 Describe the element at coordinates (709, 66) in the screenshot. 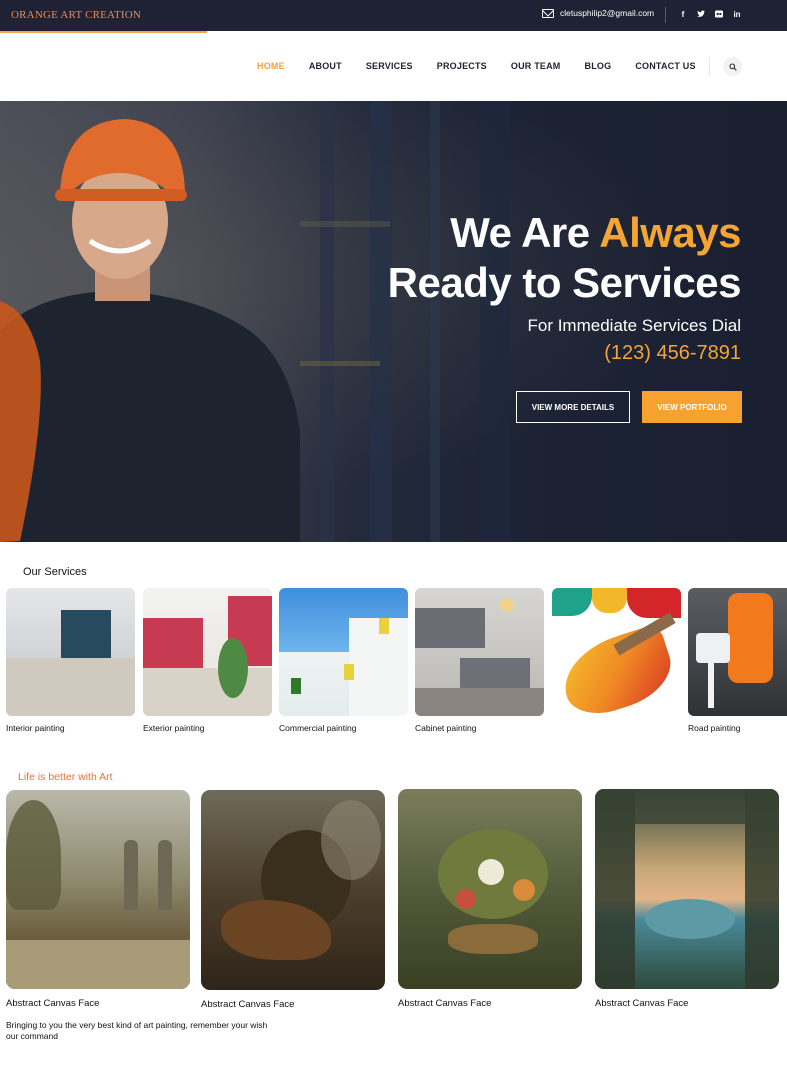

I see `nav-divider` at that location.